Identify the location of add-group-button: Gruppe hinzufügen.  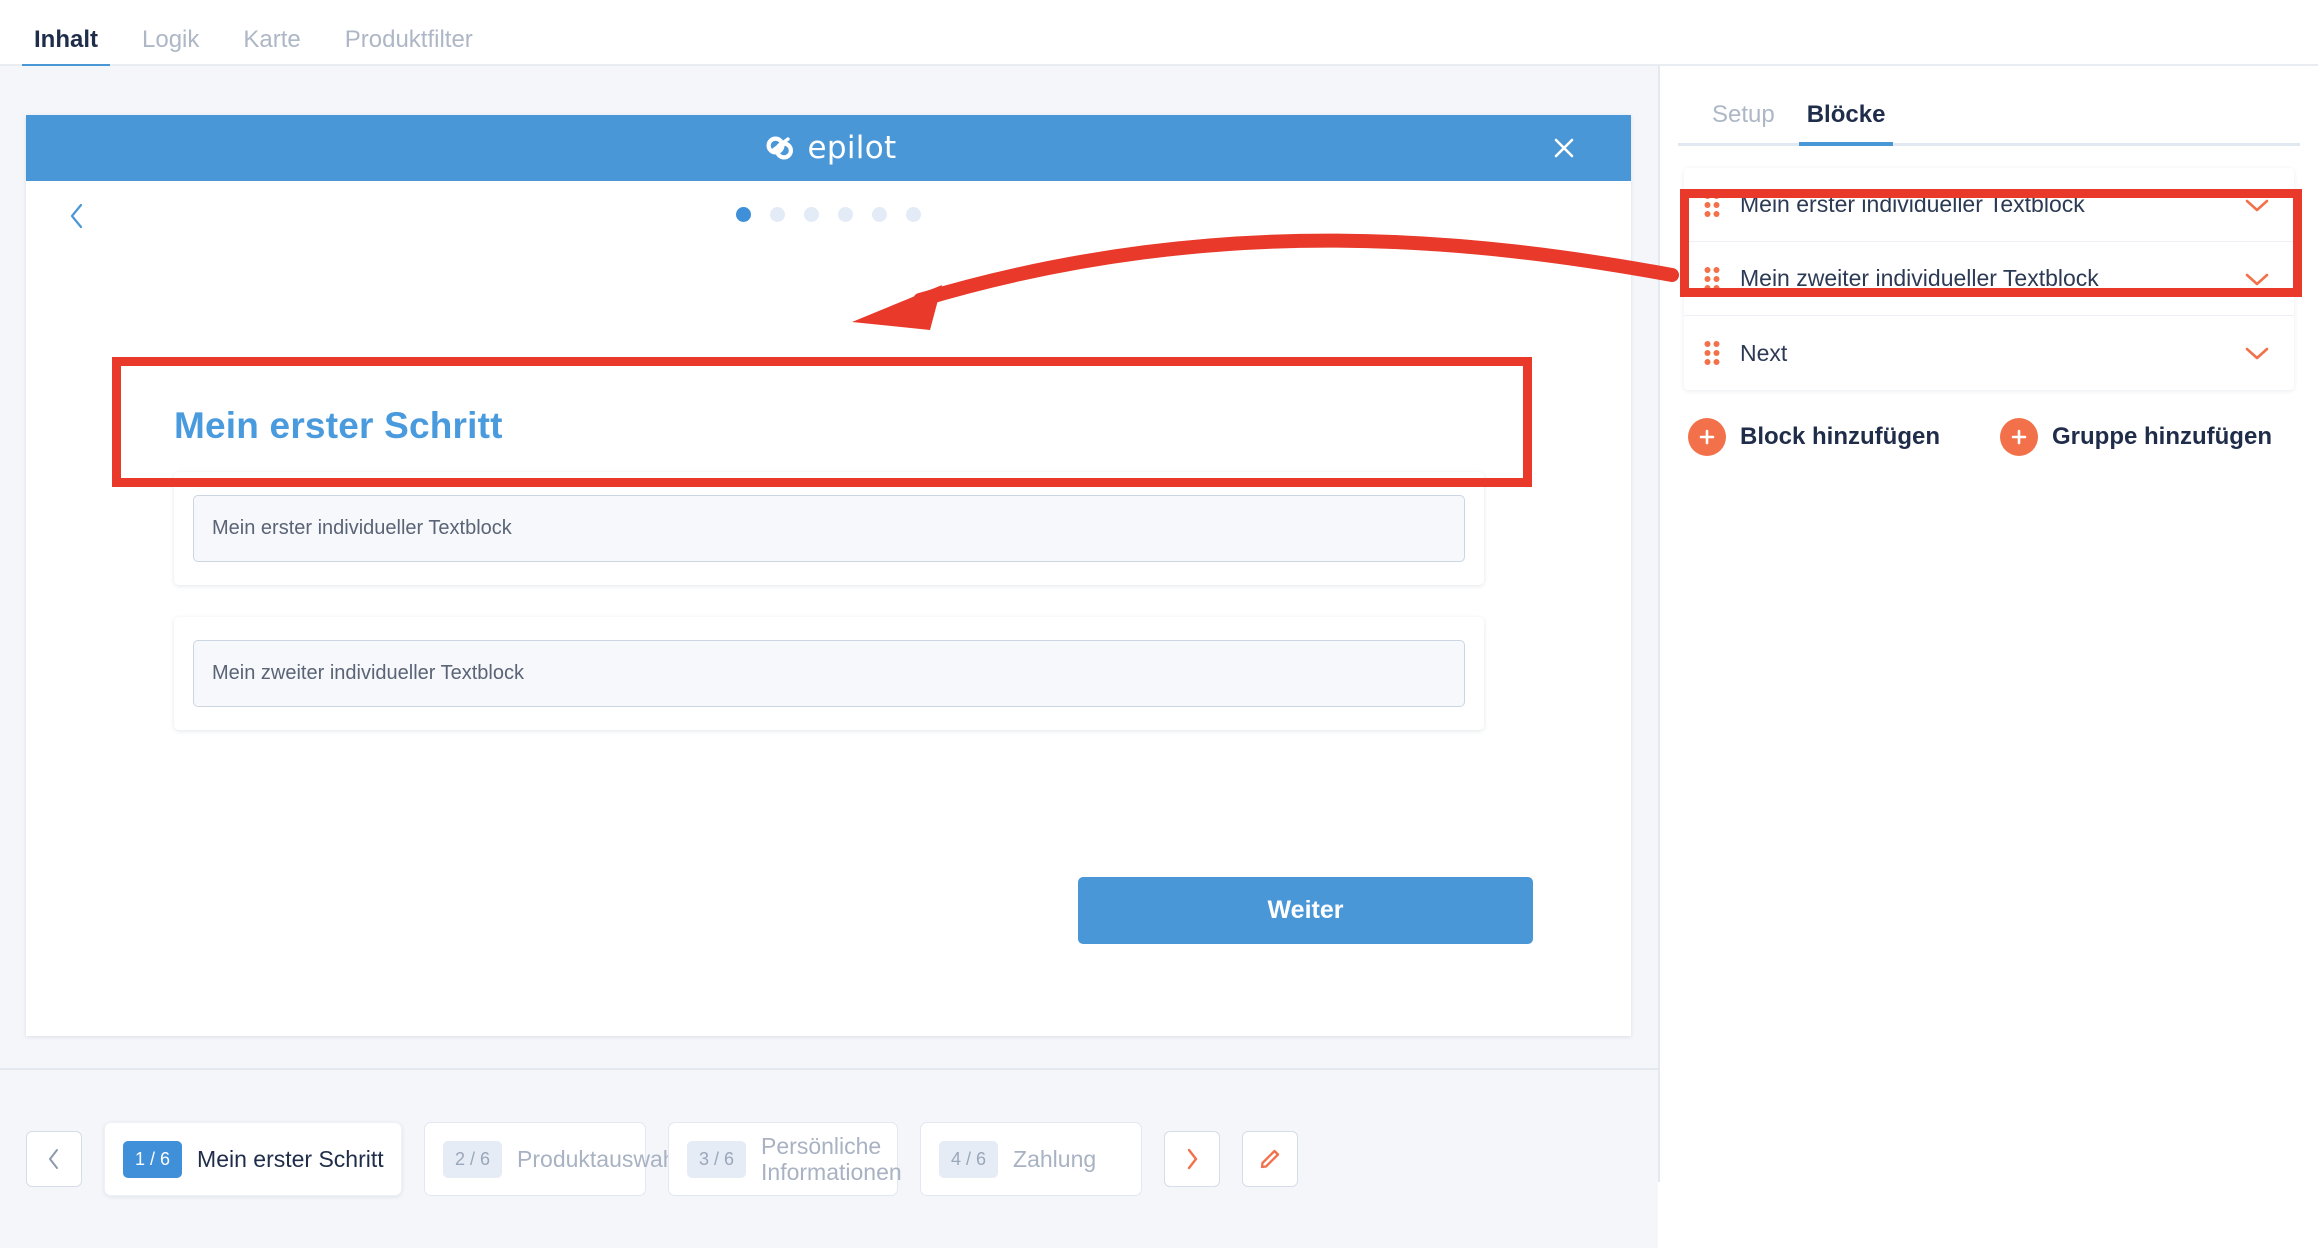
(2136, 437).